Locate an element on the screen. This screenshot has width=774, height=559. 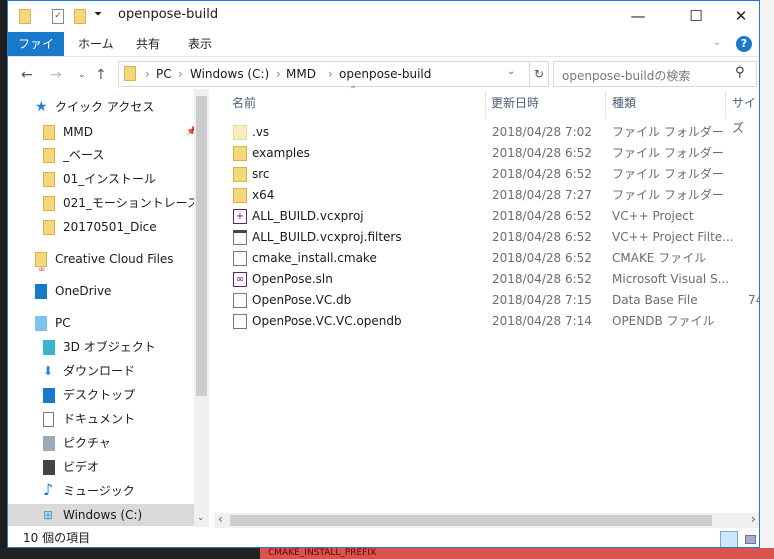
nav-item-label: OneDrive is located at coordinates (83, 291).